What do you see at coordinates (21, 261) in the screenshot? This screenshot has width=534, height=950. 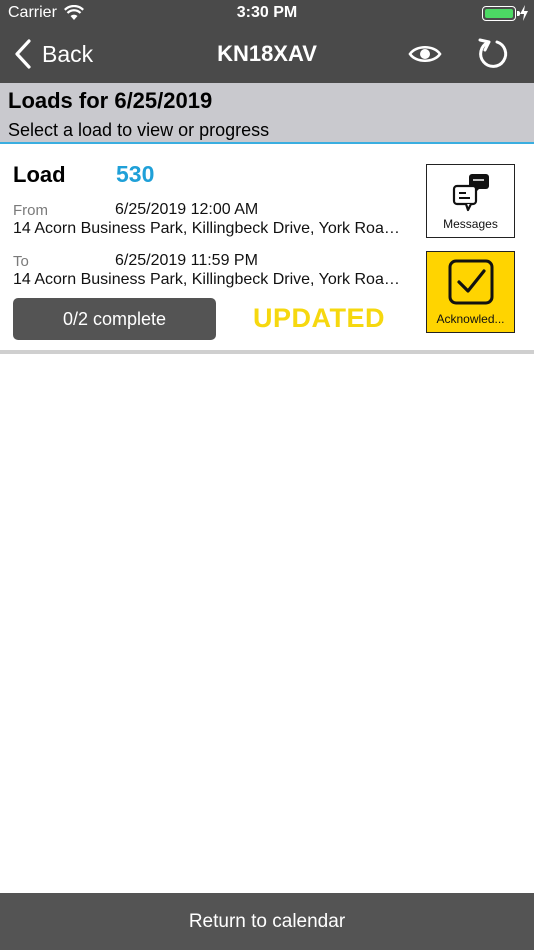 I see `to-label: To` at bounding box center [21, 261].